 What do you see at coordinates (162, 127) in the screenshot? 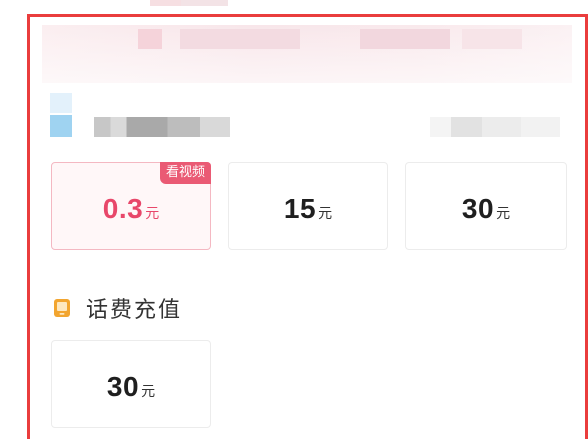
I see `obscured-account-text` at bounding box center [162, 127].